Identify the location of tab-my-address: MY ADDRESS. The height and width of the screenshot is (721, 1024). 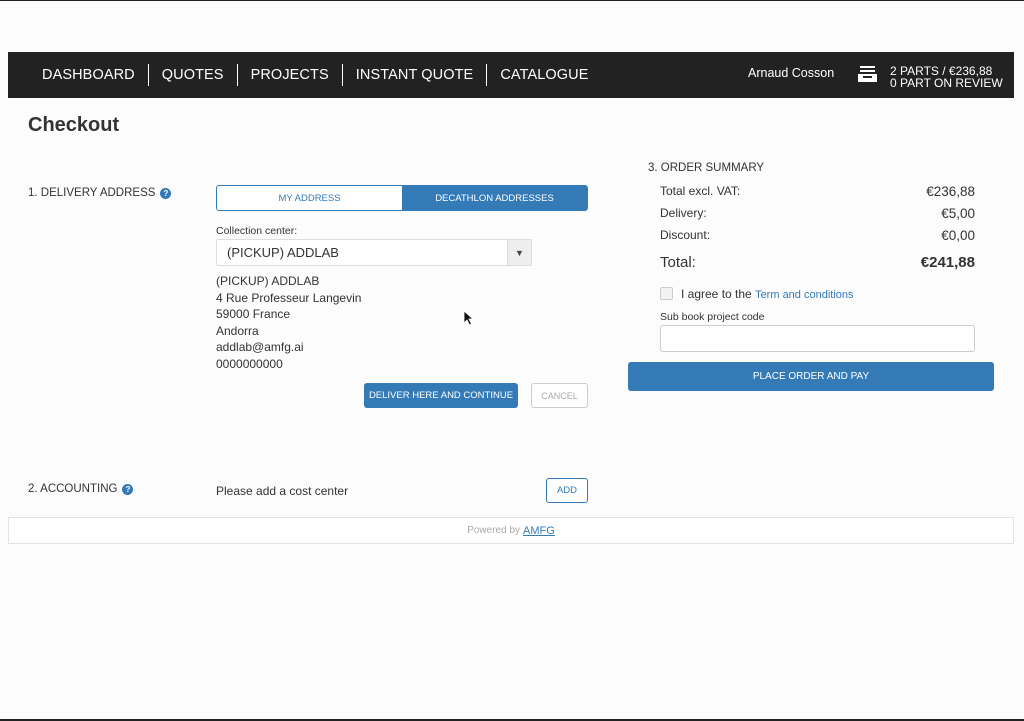
(309, 198).